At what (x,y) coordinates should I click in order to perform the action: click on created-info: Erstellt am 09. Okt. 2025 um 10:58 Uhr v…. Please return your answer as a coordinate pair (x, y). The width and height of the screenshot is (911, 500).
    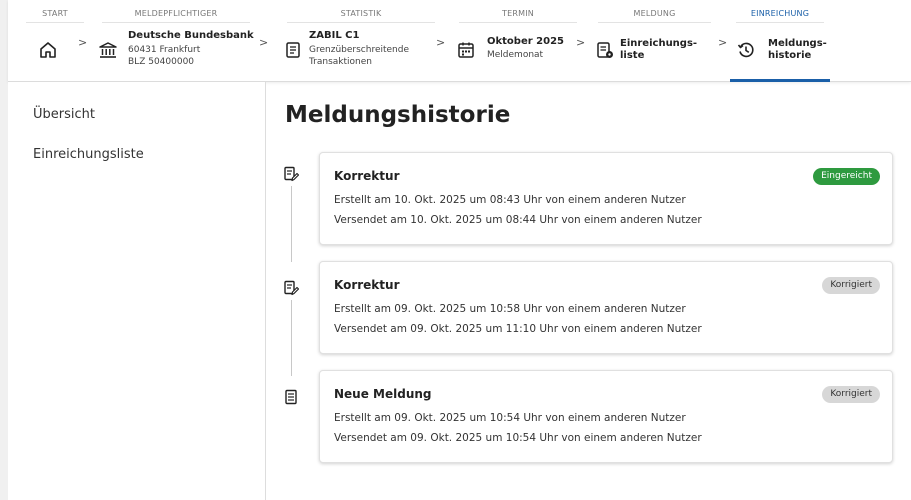
    Looking at the image, I should click on (510, 309).